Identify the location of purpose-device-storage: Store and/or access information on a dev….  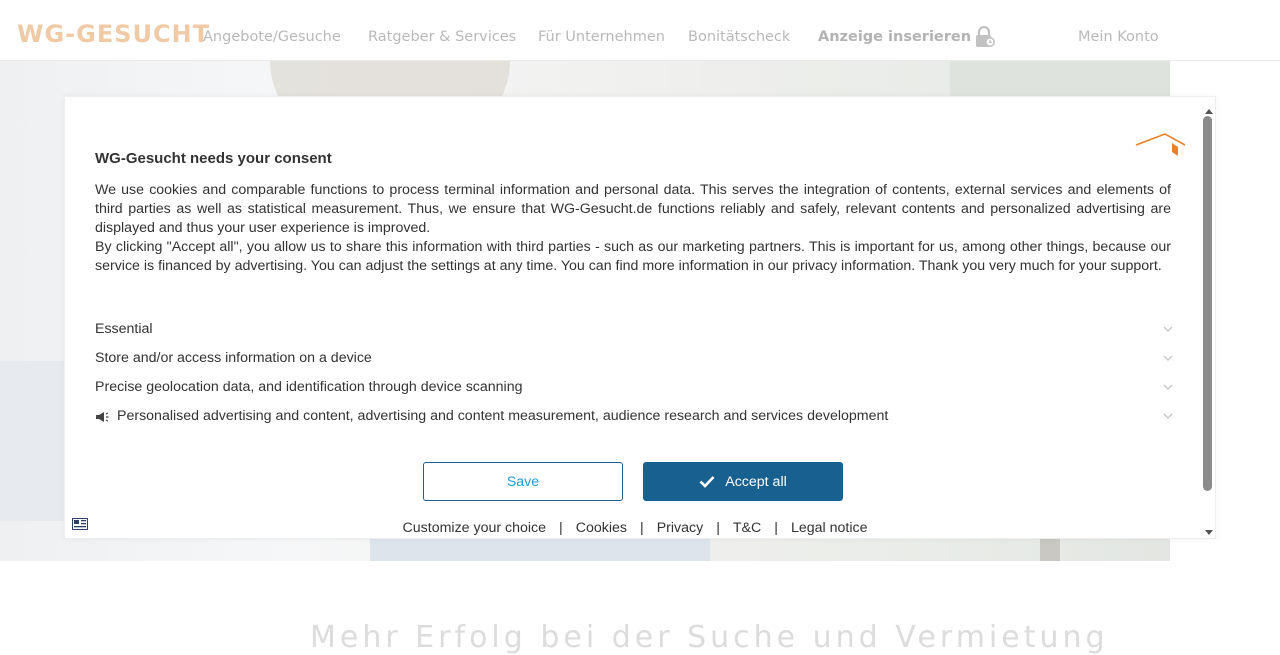
(635, 358).